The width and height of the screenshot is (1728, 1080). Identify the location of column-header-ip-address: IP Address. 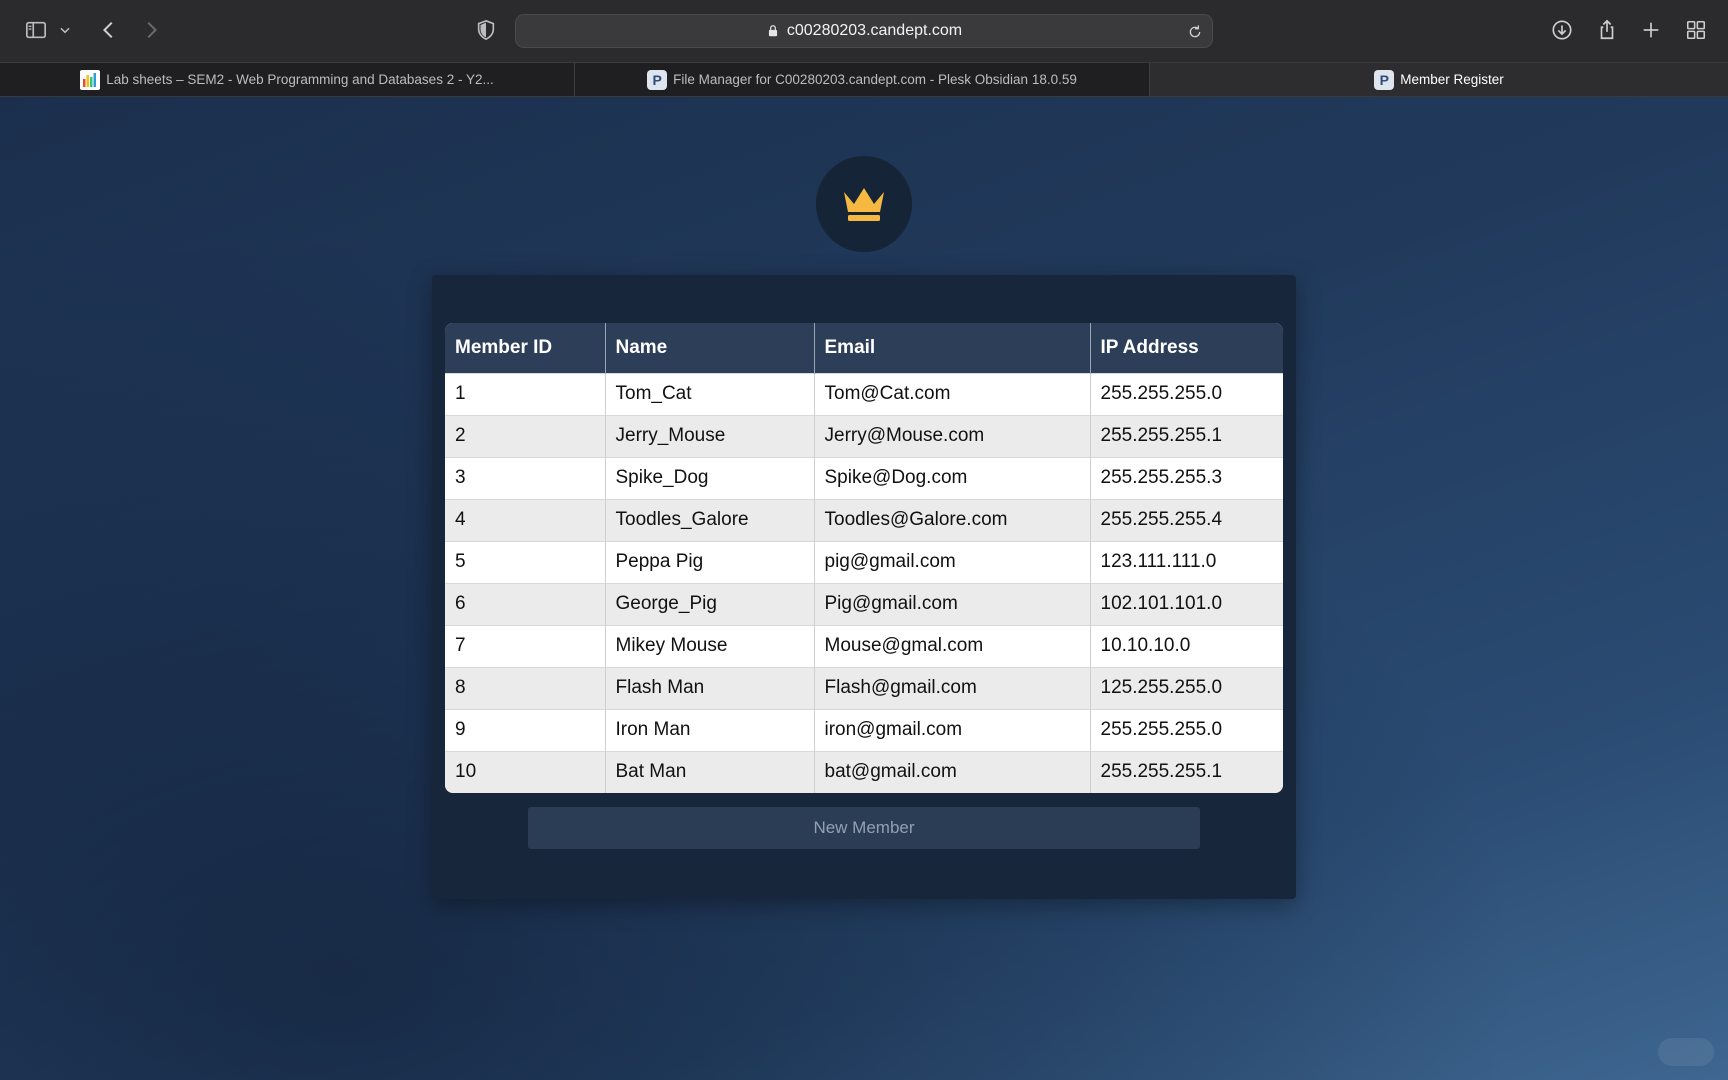
(1186, 348).